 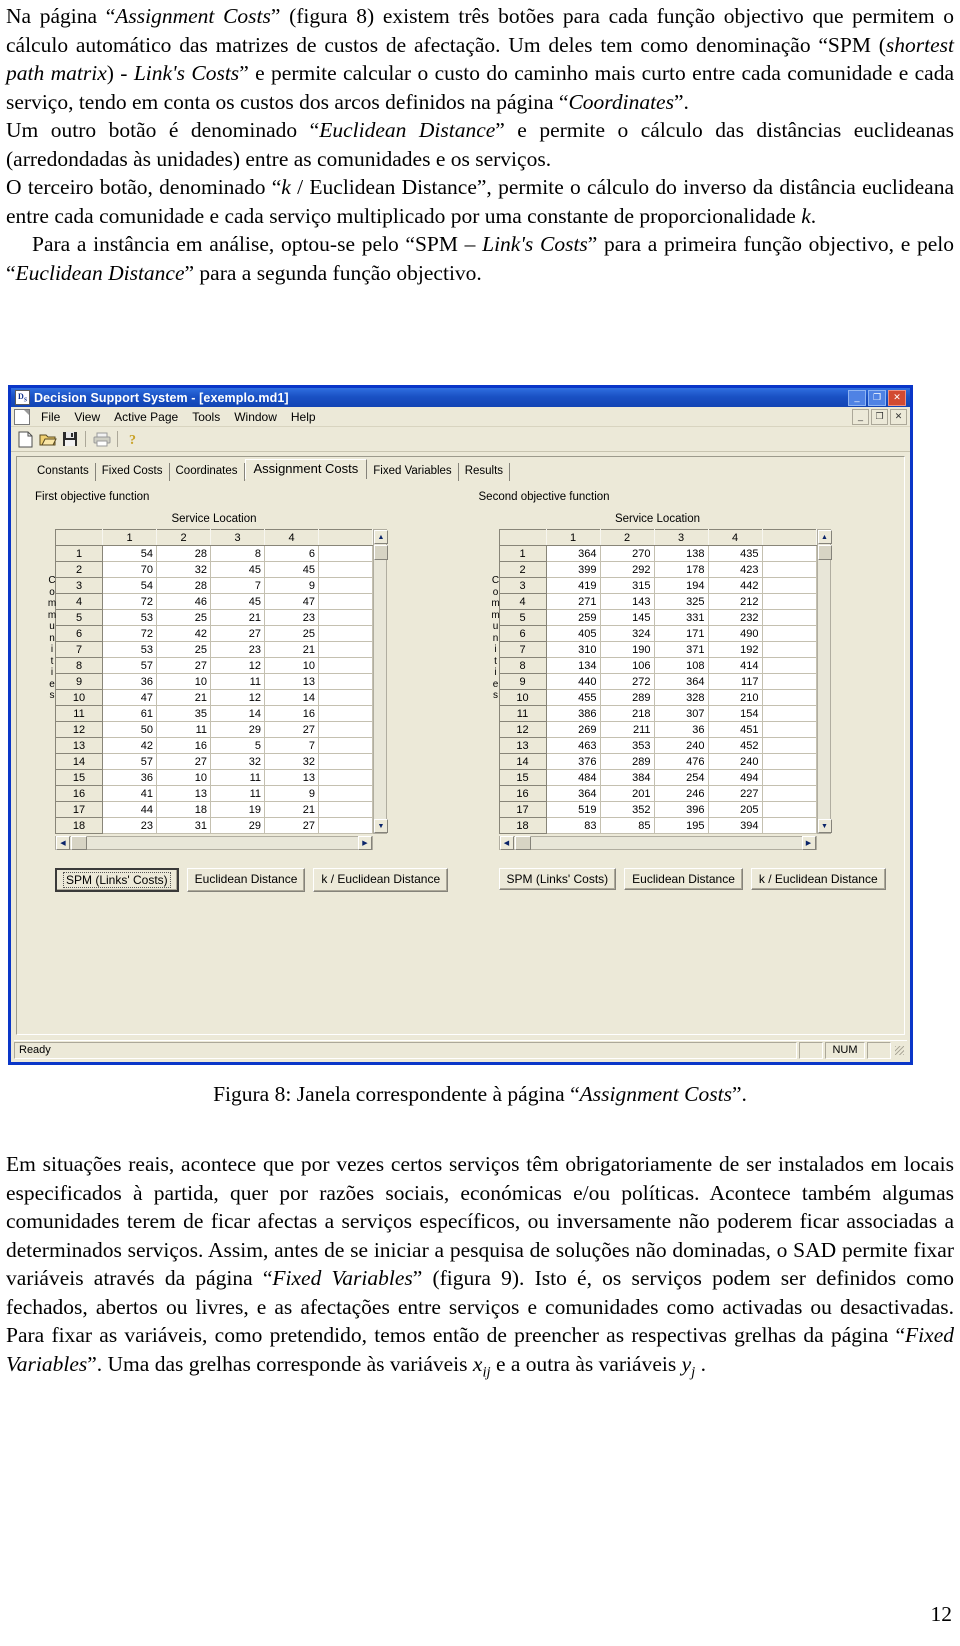 I want to click on spm-links-costs-button-left: SPM (Links' Costs), so click(x=117, y=880).